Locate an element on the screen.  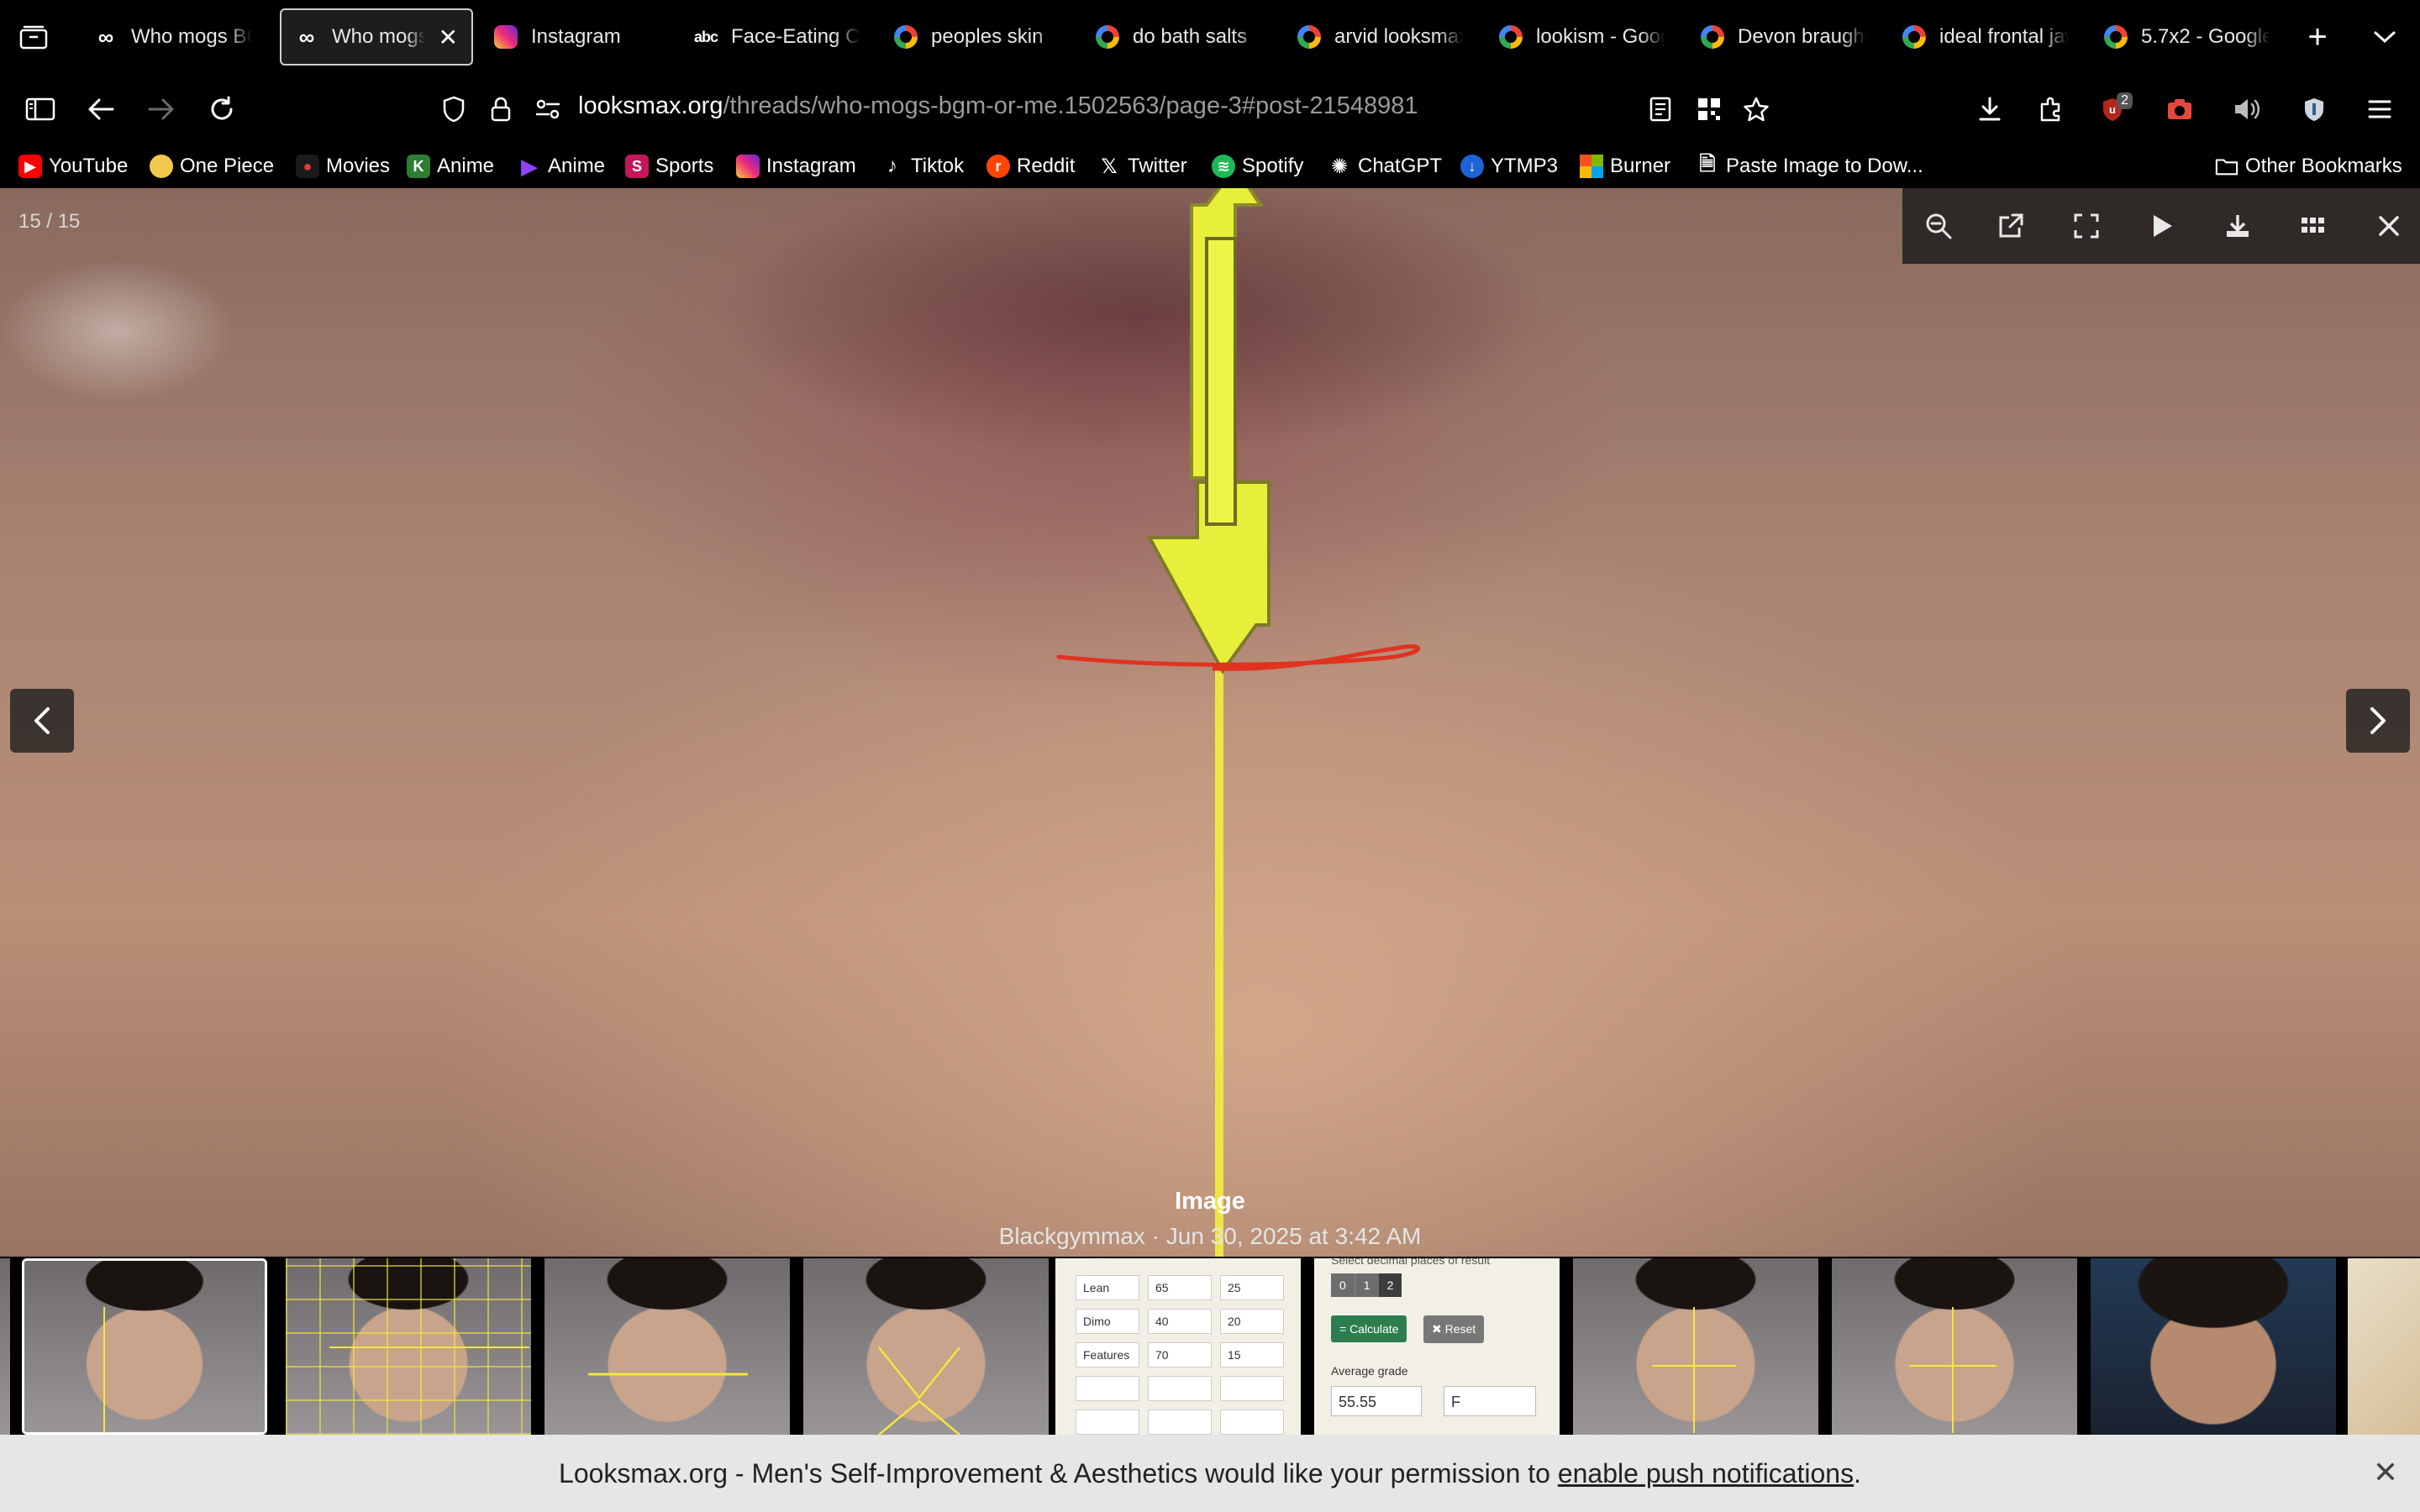
bookmark-youtube: ▶ YouTube is located at coordinates (73, 166).